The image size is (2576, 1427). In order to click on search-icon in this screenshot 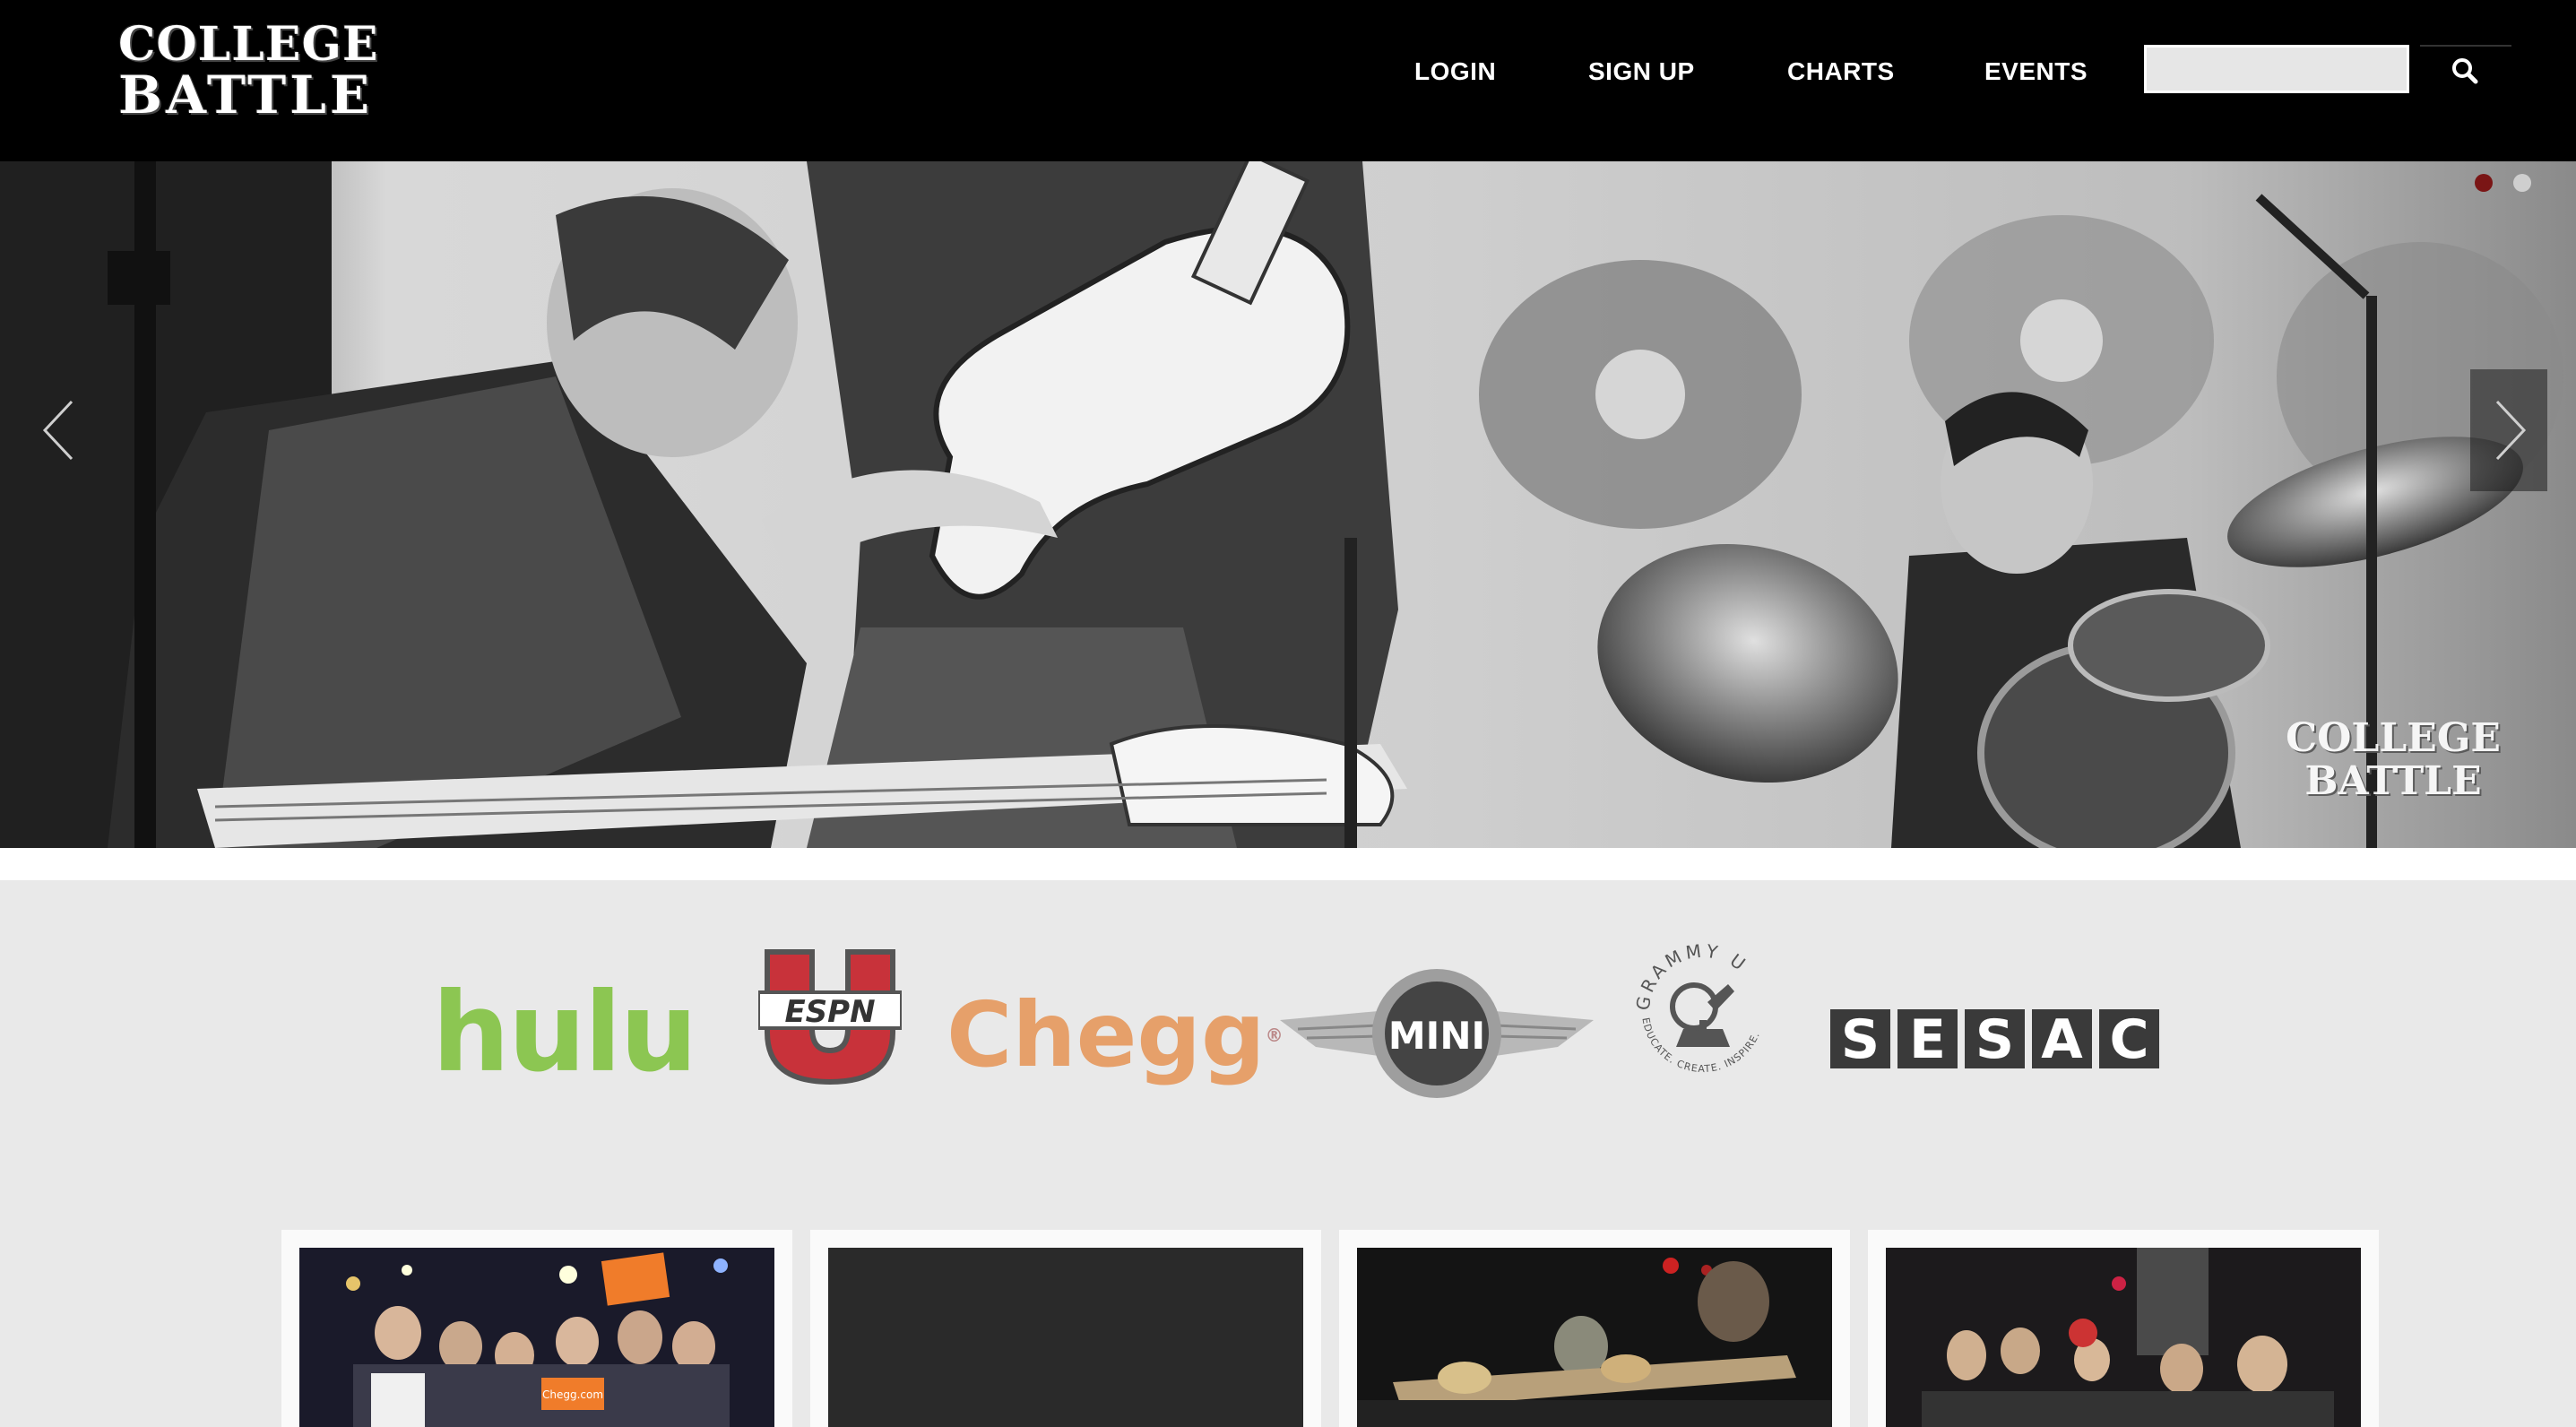, I will do `click(2465, 71)`.